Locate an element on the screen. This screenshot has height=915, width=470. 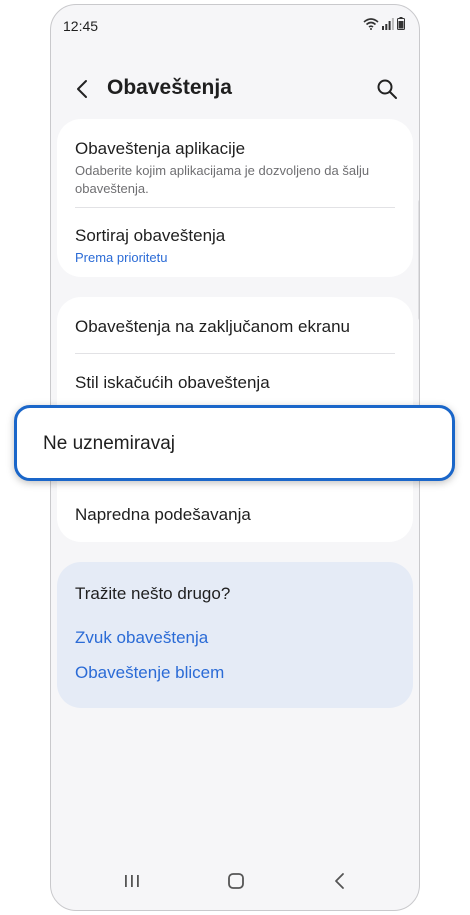
popup-style-item: Stil iskačućih obaveštenja is located at coordinates (235, 383).